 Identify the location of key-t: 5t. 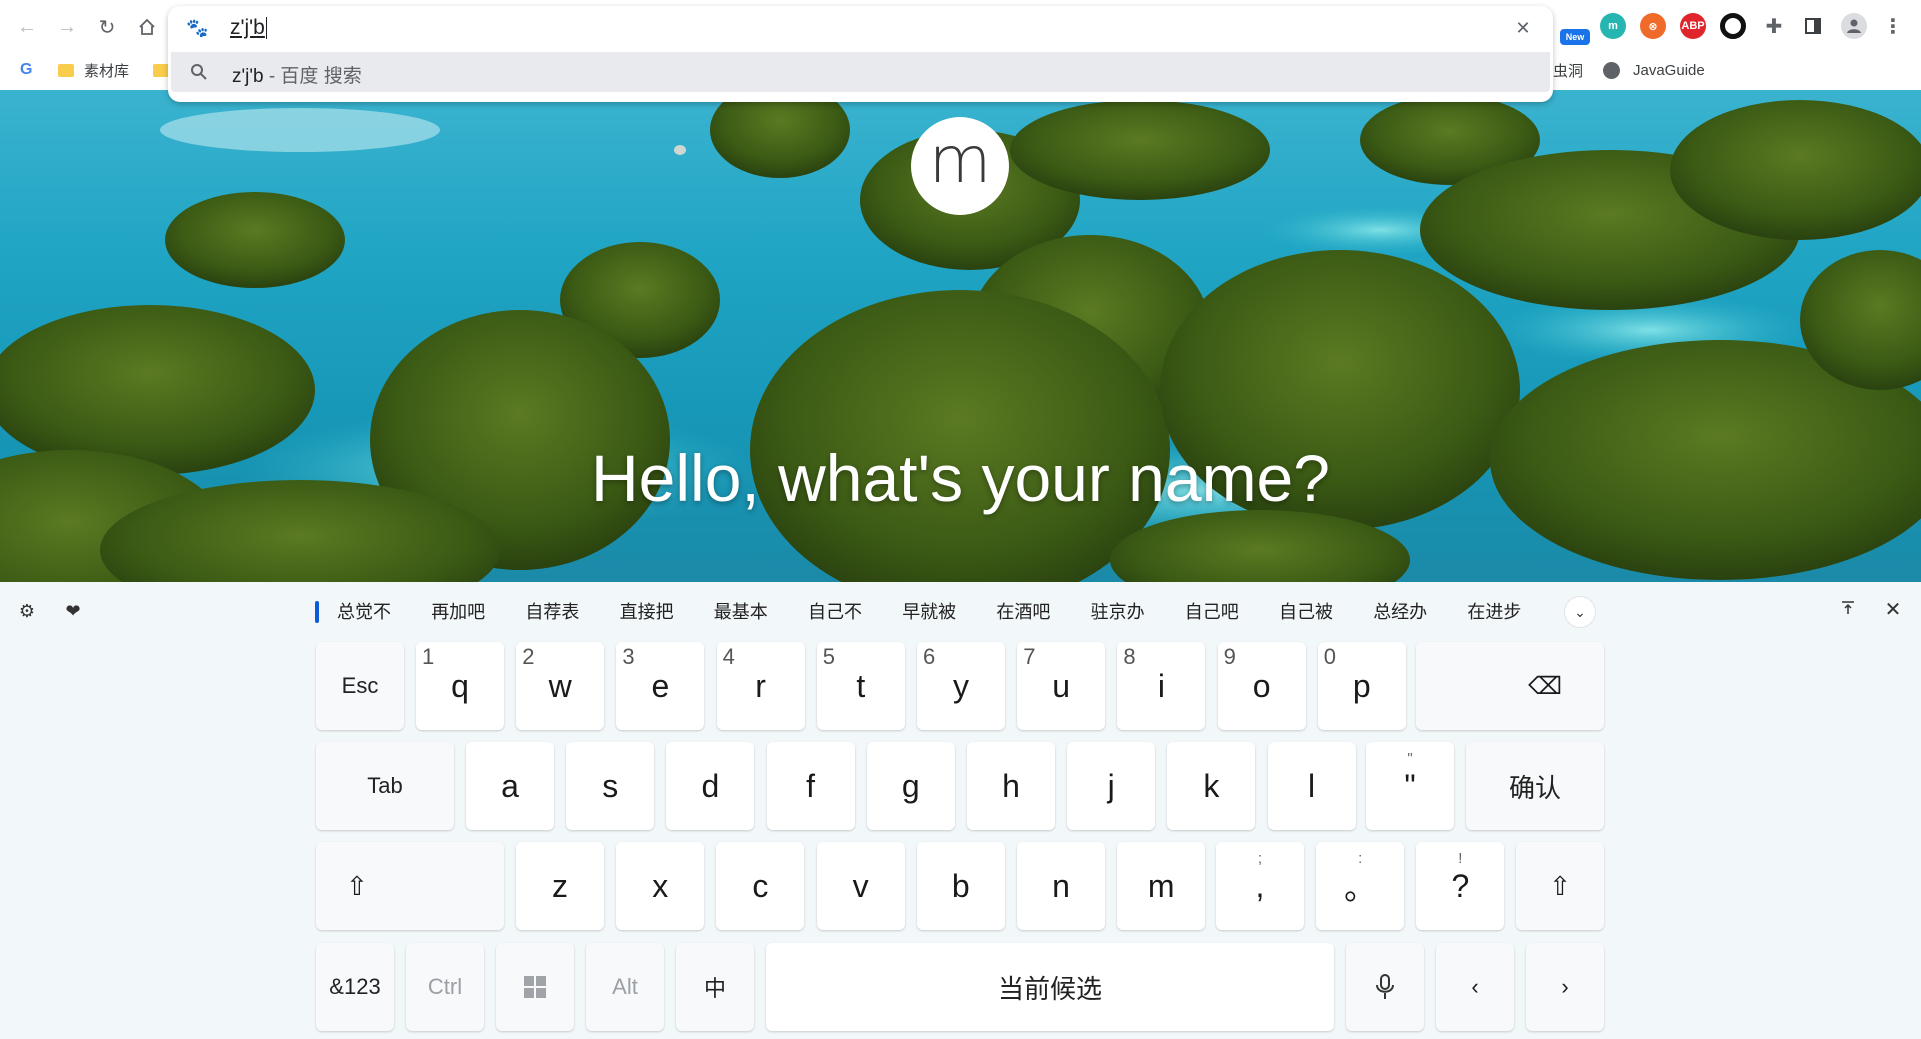
(860, 686).